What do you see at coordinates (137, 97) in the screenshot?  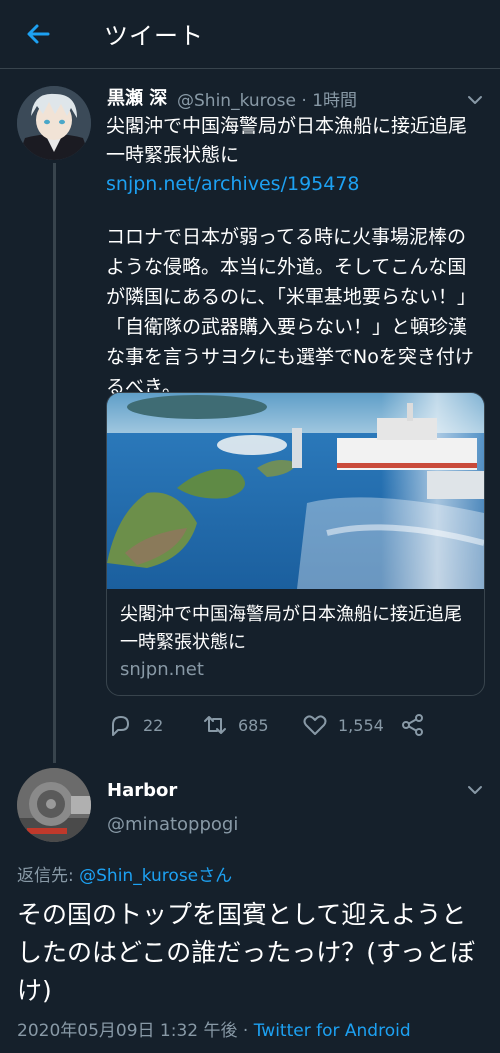 I see `author-name: 黒瀬 深` at bounding box center [137, 97].